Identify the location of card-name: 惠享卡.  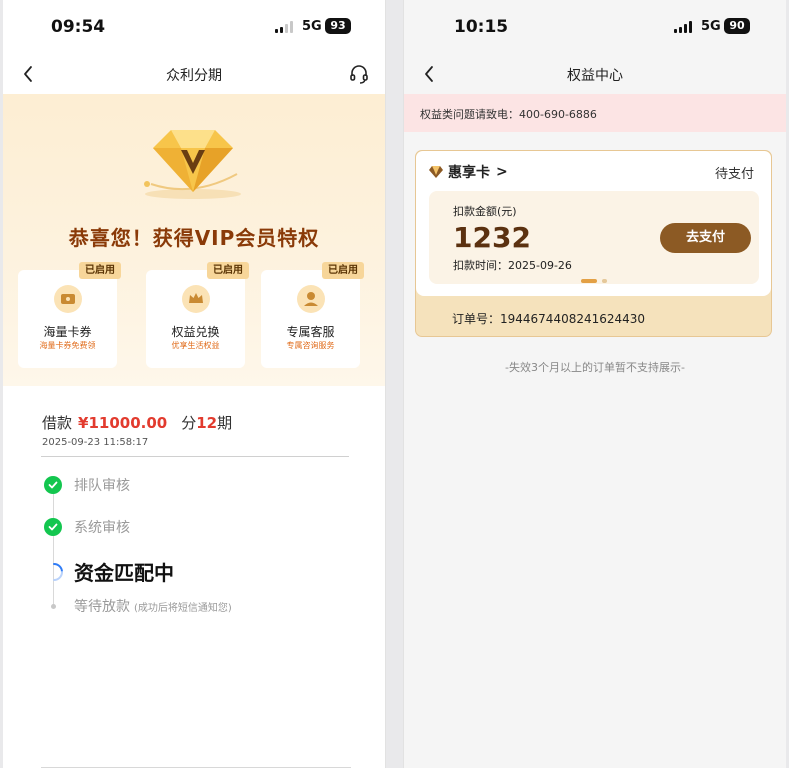
(469, 173).